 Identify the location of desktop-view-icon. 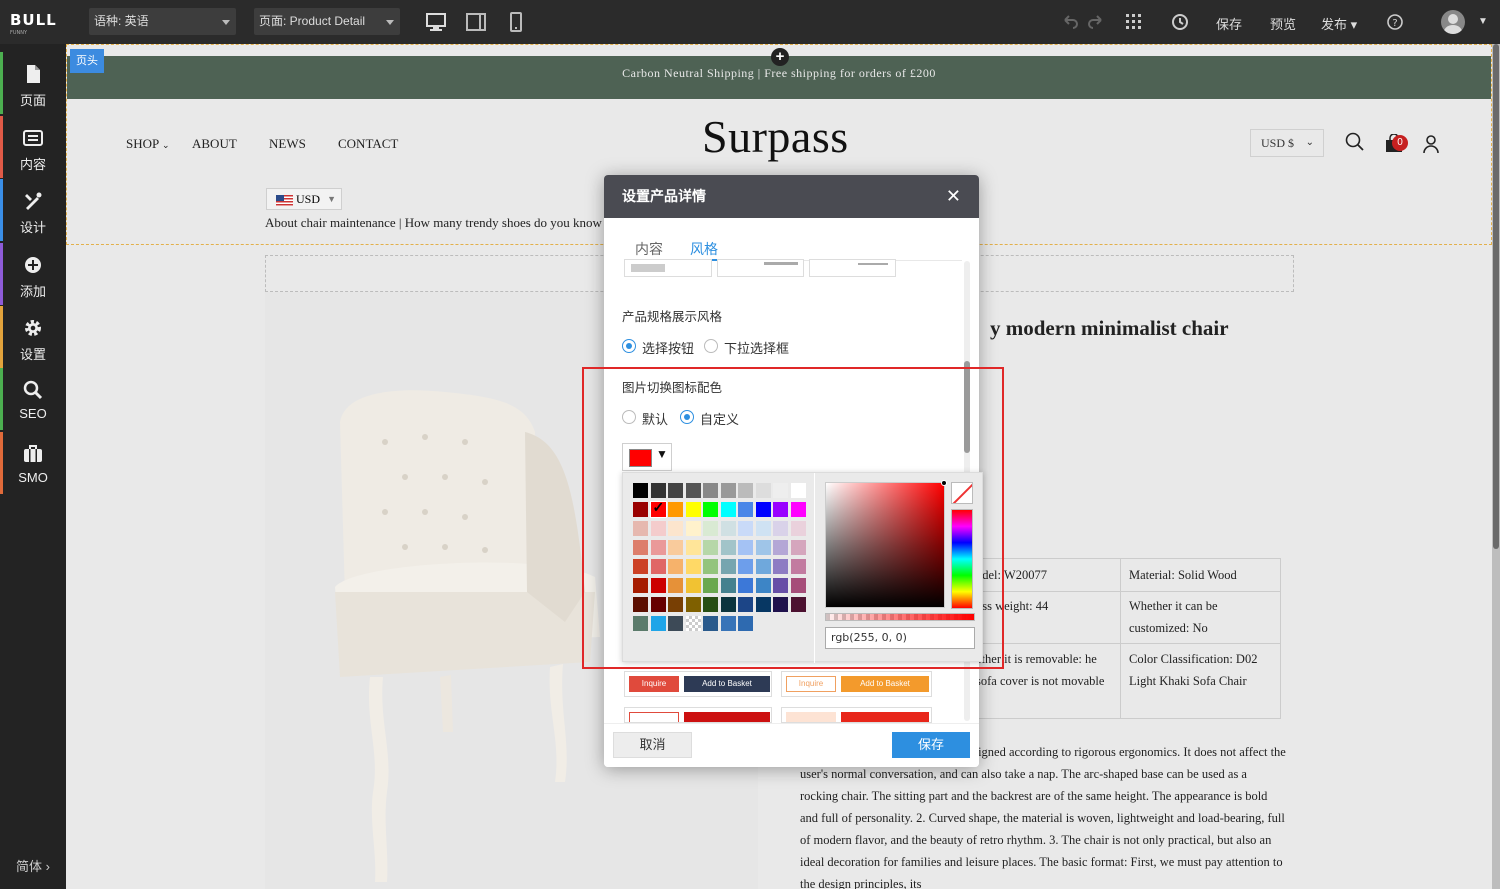
(436, 22).